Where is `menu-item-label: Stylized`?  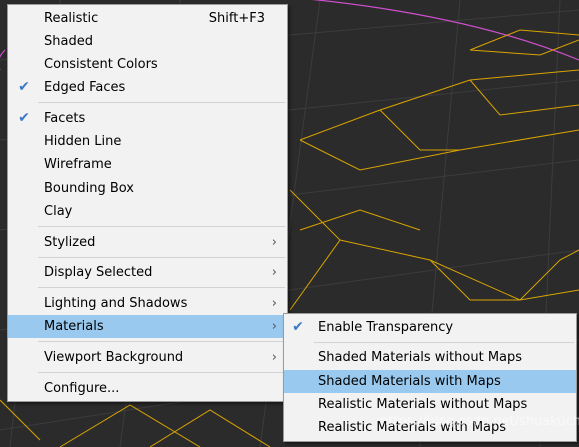
menu-item-label: Stylized is located at coordinates (70, 242).